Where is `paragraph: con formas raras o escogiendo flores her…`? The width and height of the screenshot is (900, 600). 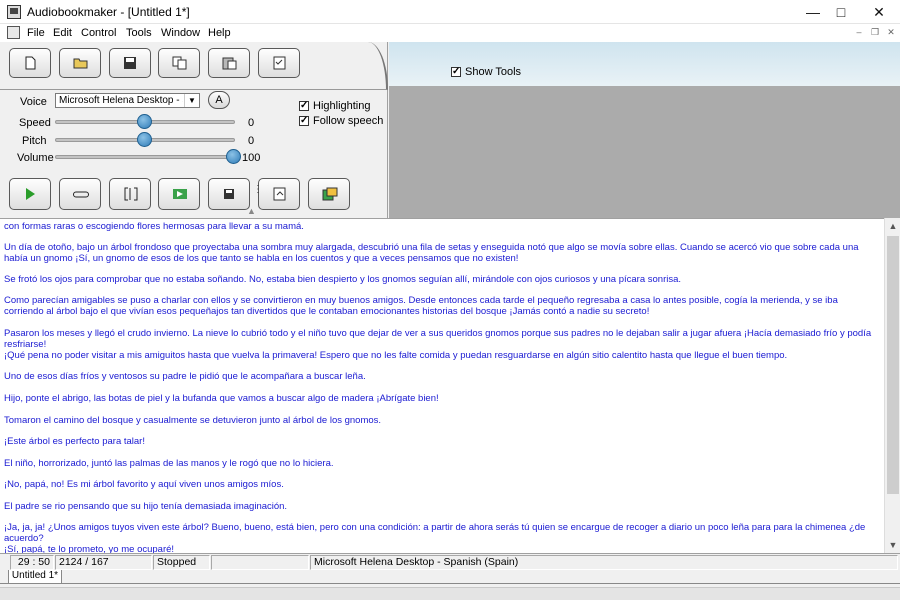 paragraph: con formas raras o escogiendo flores her… is located at coordinates (154, 226).